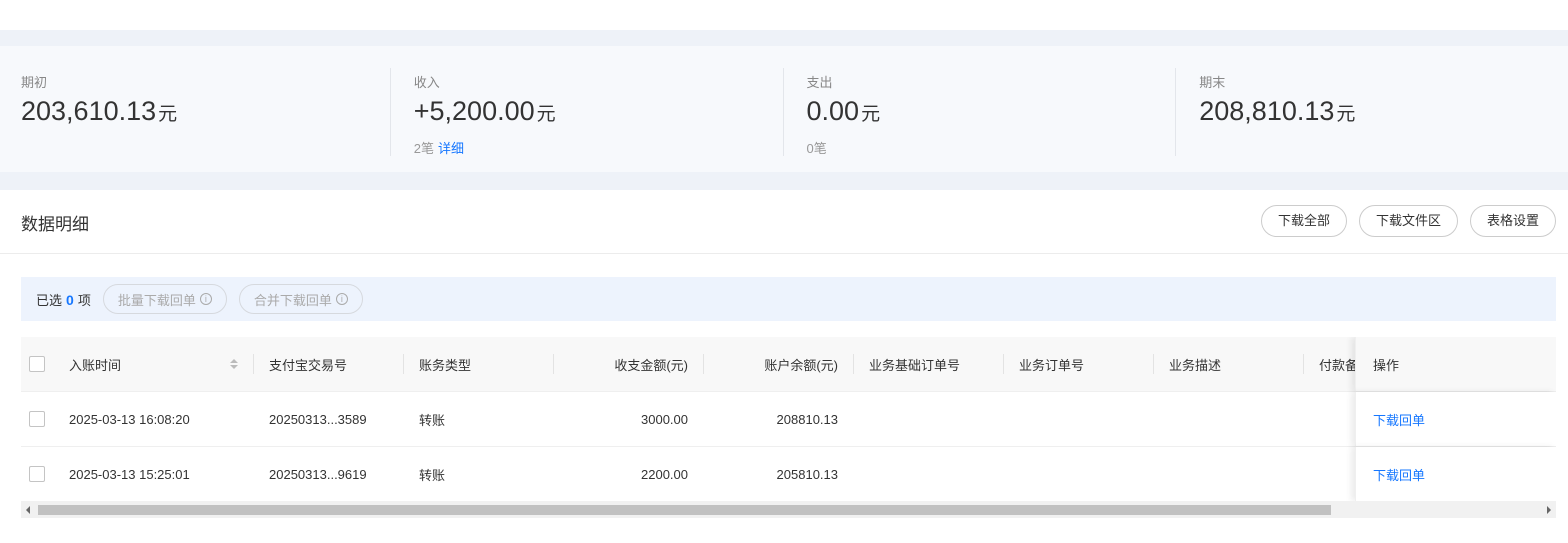  What do you see at coordinates (546, 114) in the screenshot?
I see `stat-income-unit: 元` at bounding box center [546, 114].